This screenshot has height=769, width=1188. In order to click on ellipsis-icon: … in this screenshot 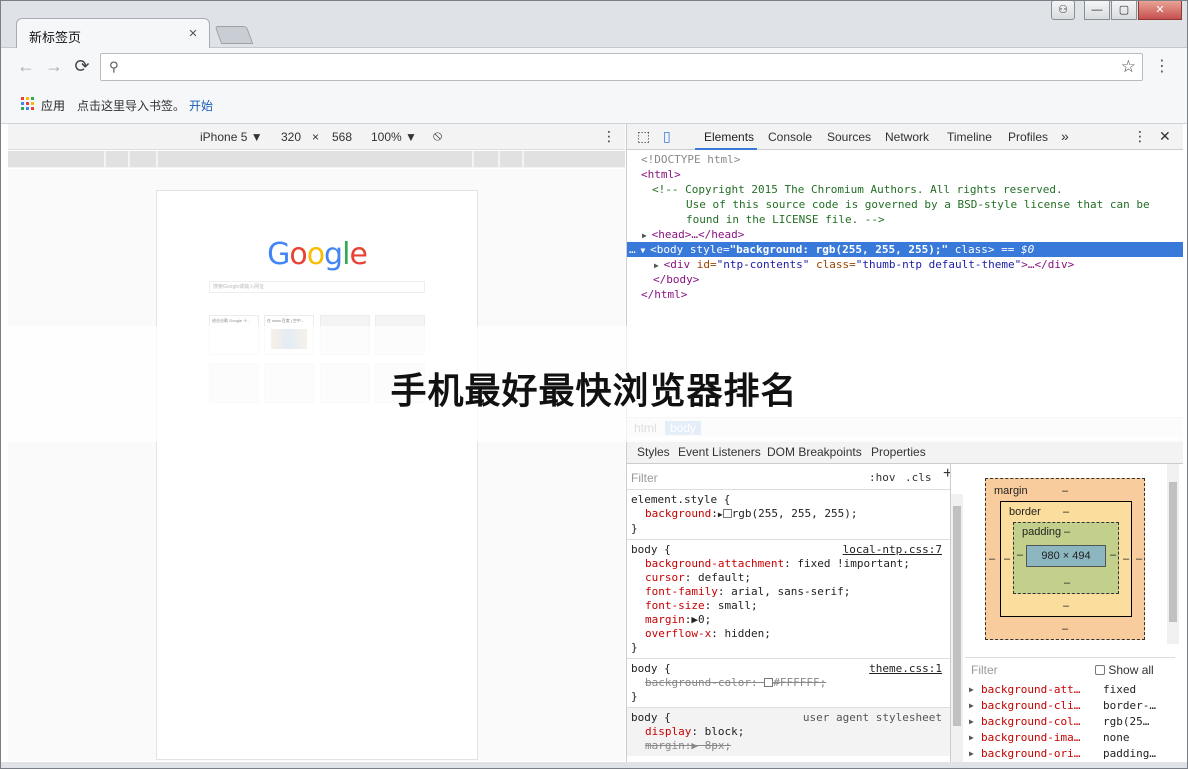, I will do `click(632, 249)`.